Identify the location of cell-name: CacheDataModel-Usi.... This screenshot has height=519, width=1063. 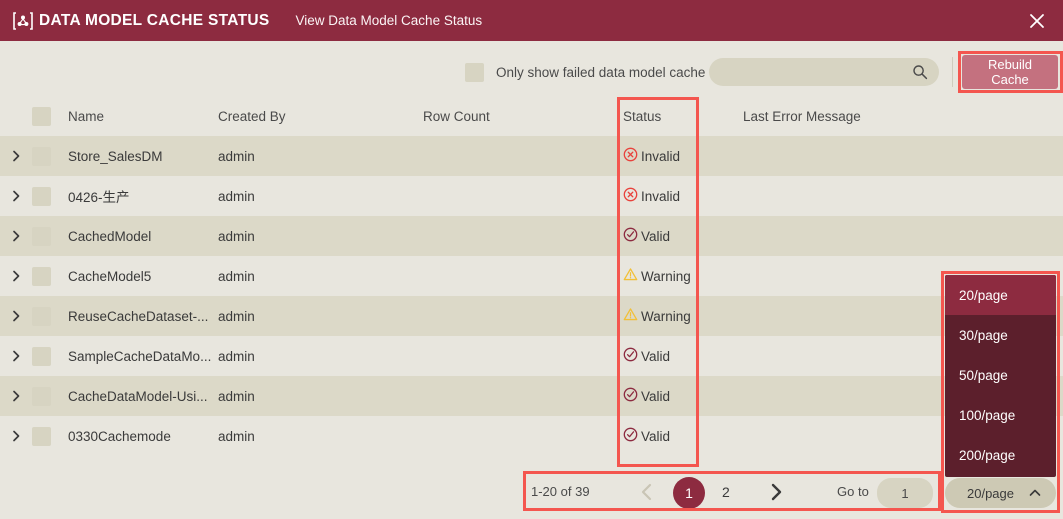
(138, 396).